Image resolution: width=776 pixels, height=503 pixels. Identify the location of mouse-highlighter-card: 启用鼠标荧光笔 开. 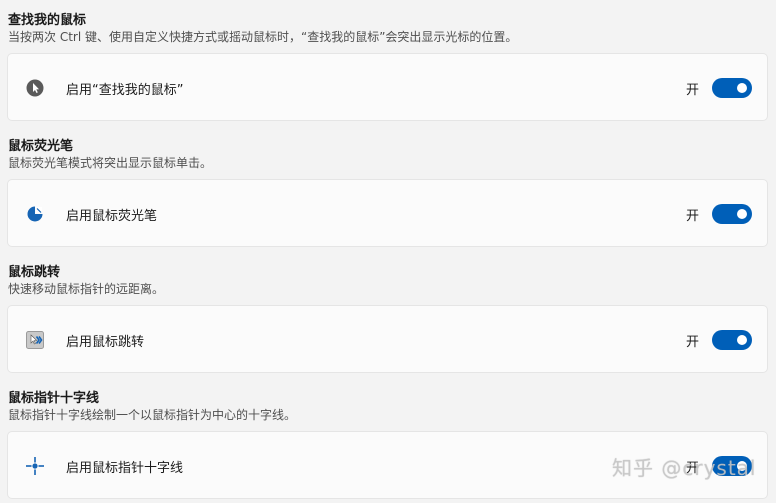
(387, 213).